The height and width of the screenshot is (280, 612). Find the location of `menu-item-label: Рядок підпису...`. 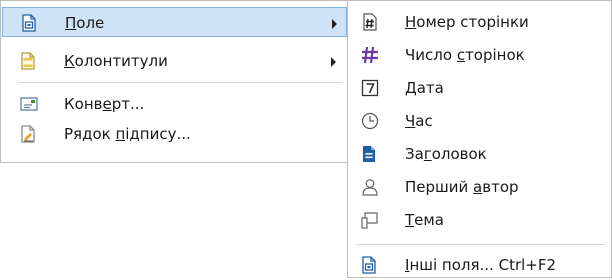

menu-item-label: Рядок підпису... is located at coordinates (127, 134).